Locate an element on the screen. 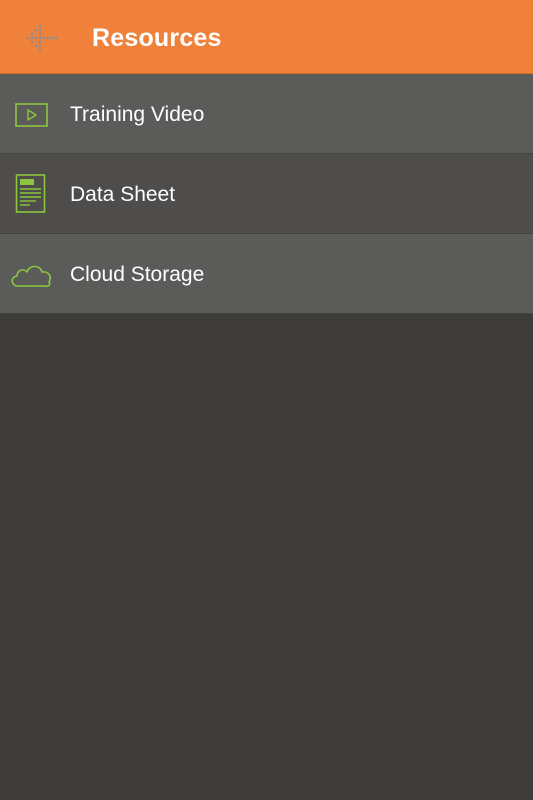  pdf-document-icon is located at coordinates (32, 194).